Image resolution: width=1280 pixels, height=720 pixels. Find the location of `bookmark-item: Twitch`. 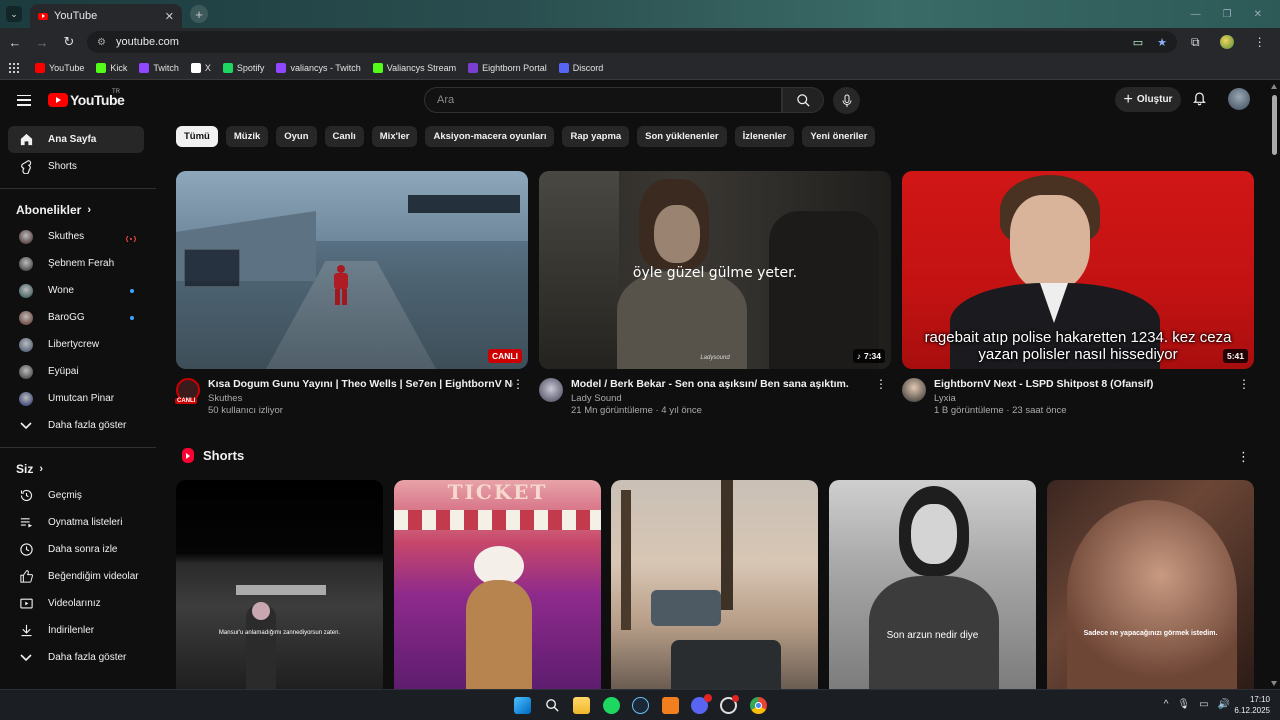

bookmark-item: Twitch is located at coordinates (159, 67).